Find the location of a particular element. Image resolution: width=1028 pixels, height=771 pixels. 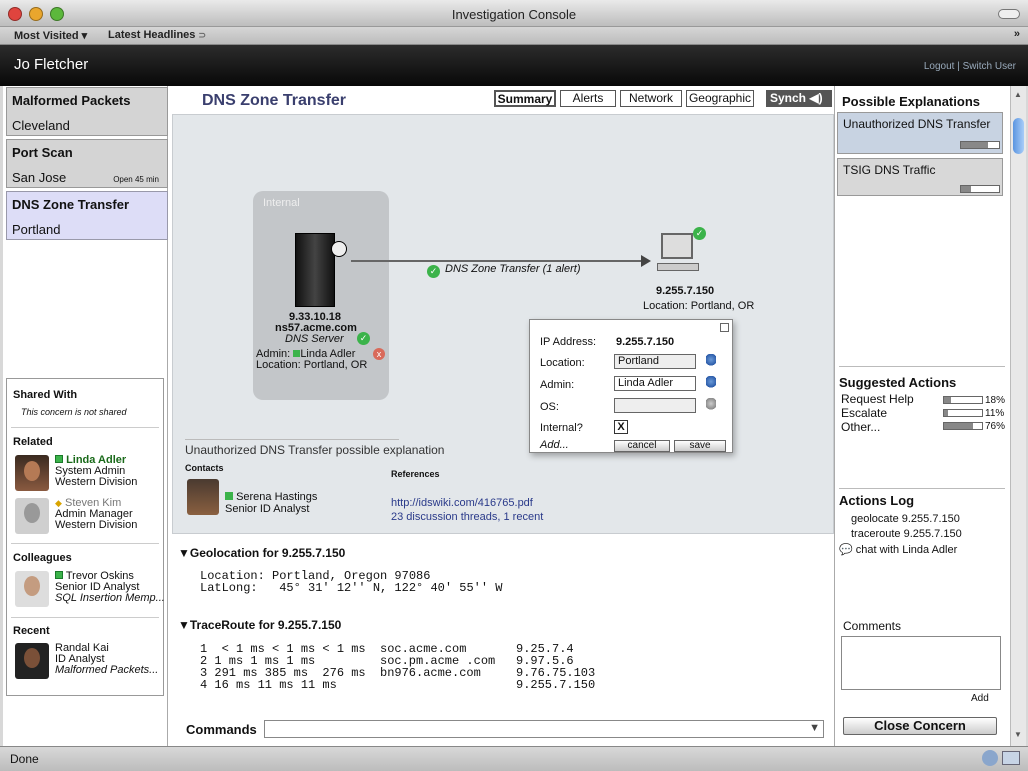

traceroute-header: ▼TraceRoute for 9.255.7.150 is located at coordinates (259, 625).